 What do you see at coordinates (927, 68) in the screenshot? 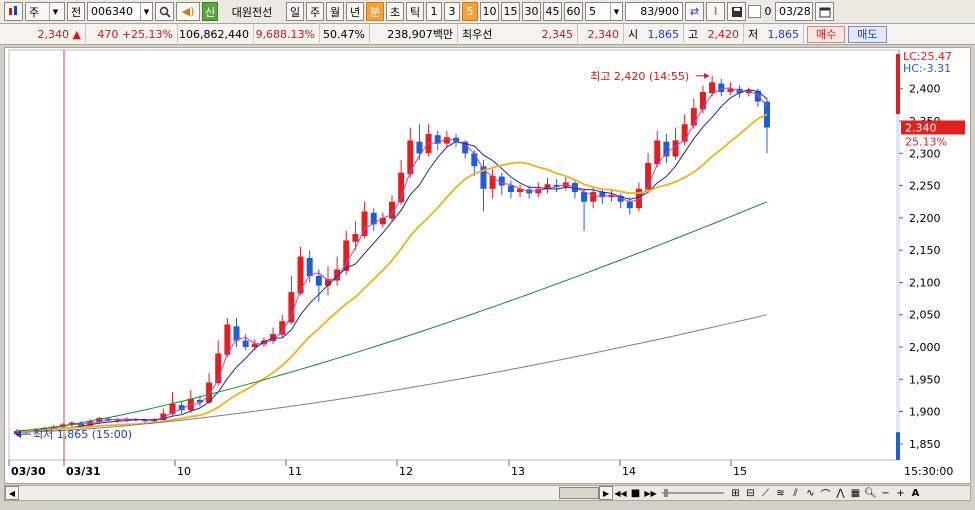
I see `hc-label: HC:-3.31` at bounding box center [927, 68].